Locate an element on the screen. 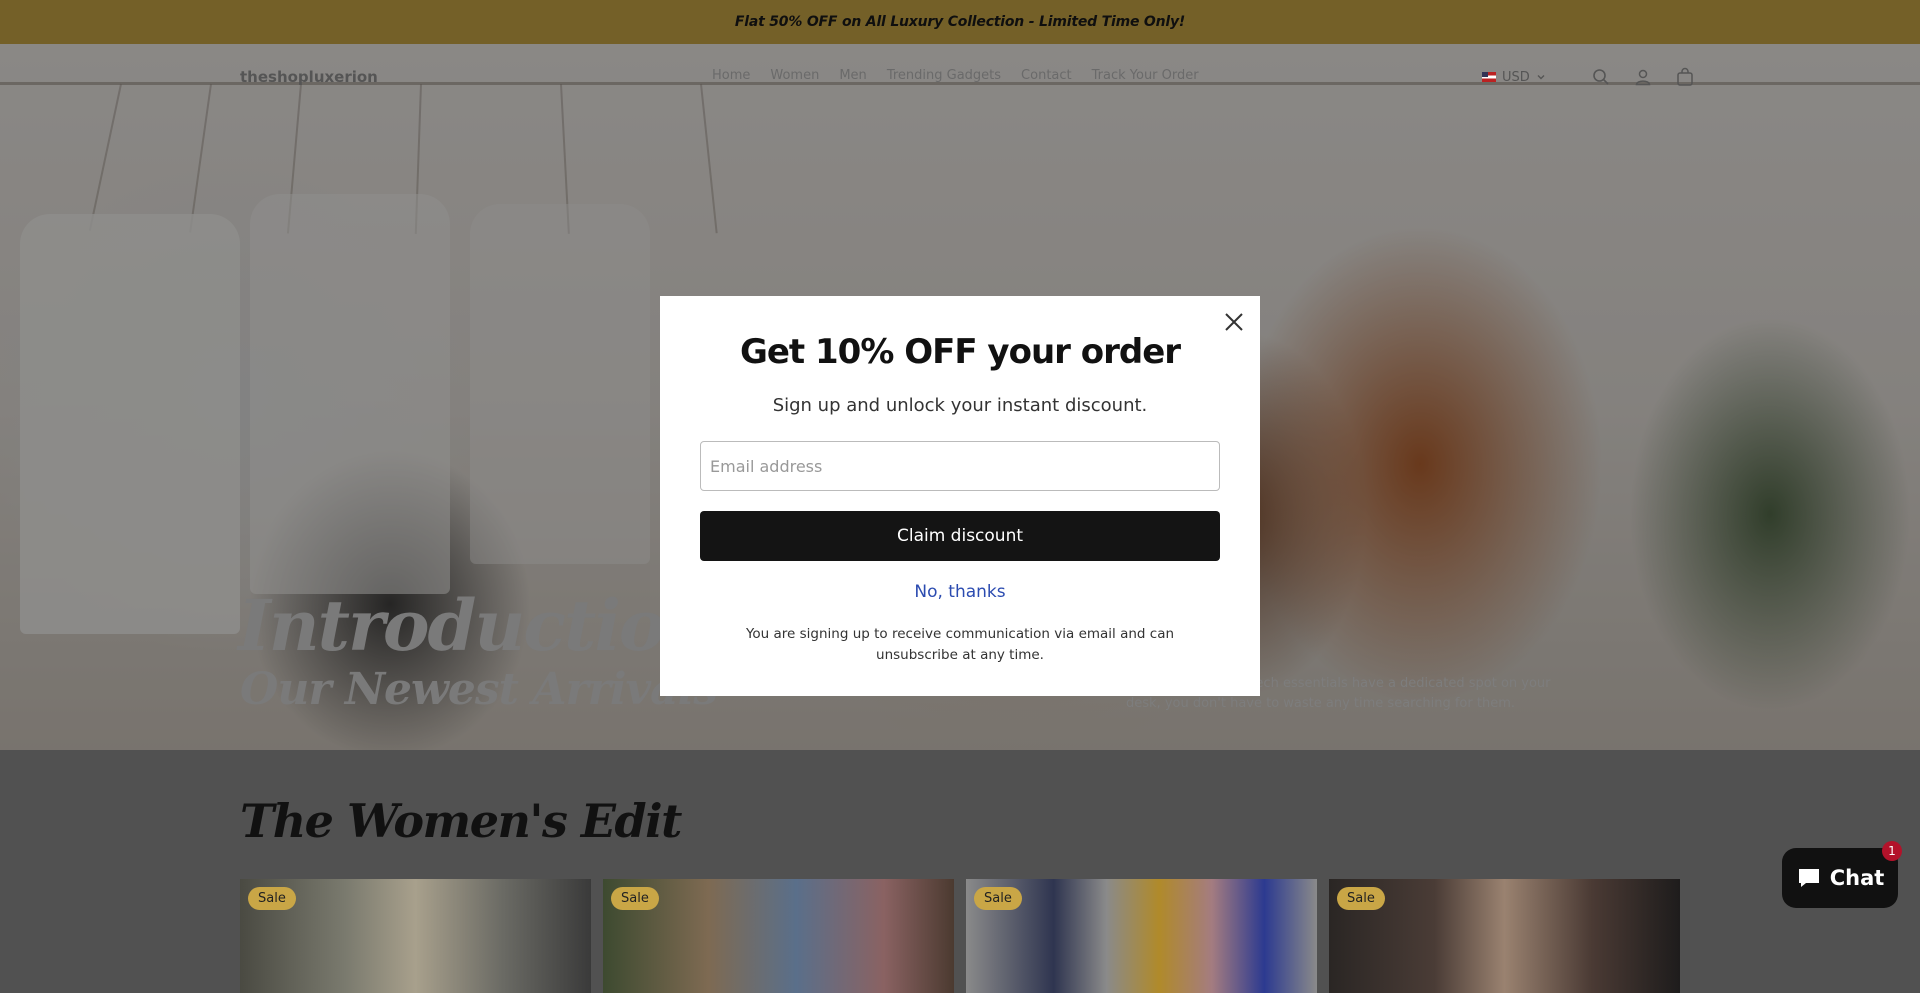  chat-label: Chat is located at coordinates (1857, 878).